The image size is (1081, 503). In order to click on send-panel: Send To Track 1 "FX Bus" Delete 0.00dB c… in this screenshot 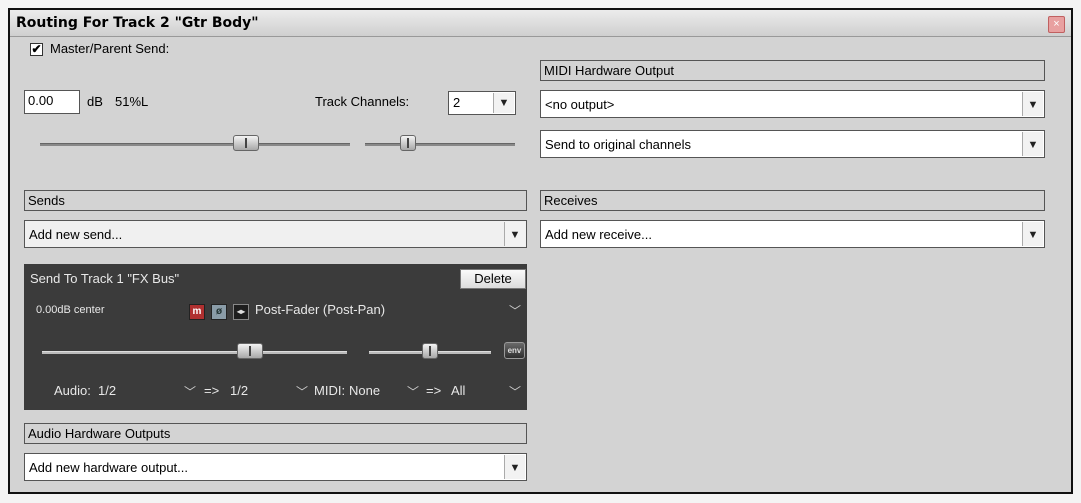, I will do `click(275, 337)`.